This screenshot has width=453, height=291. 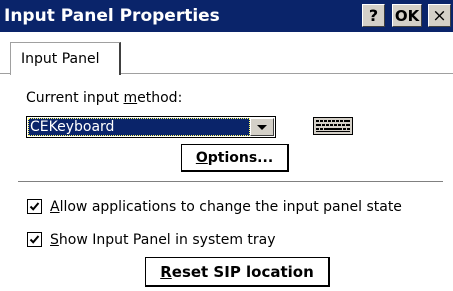 What do you see at coordinates (226, 16) in the screenshot?
I see `title-bar: Input Panel Properties ? OK ×` at bounding box center [226, 16].